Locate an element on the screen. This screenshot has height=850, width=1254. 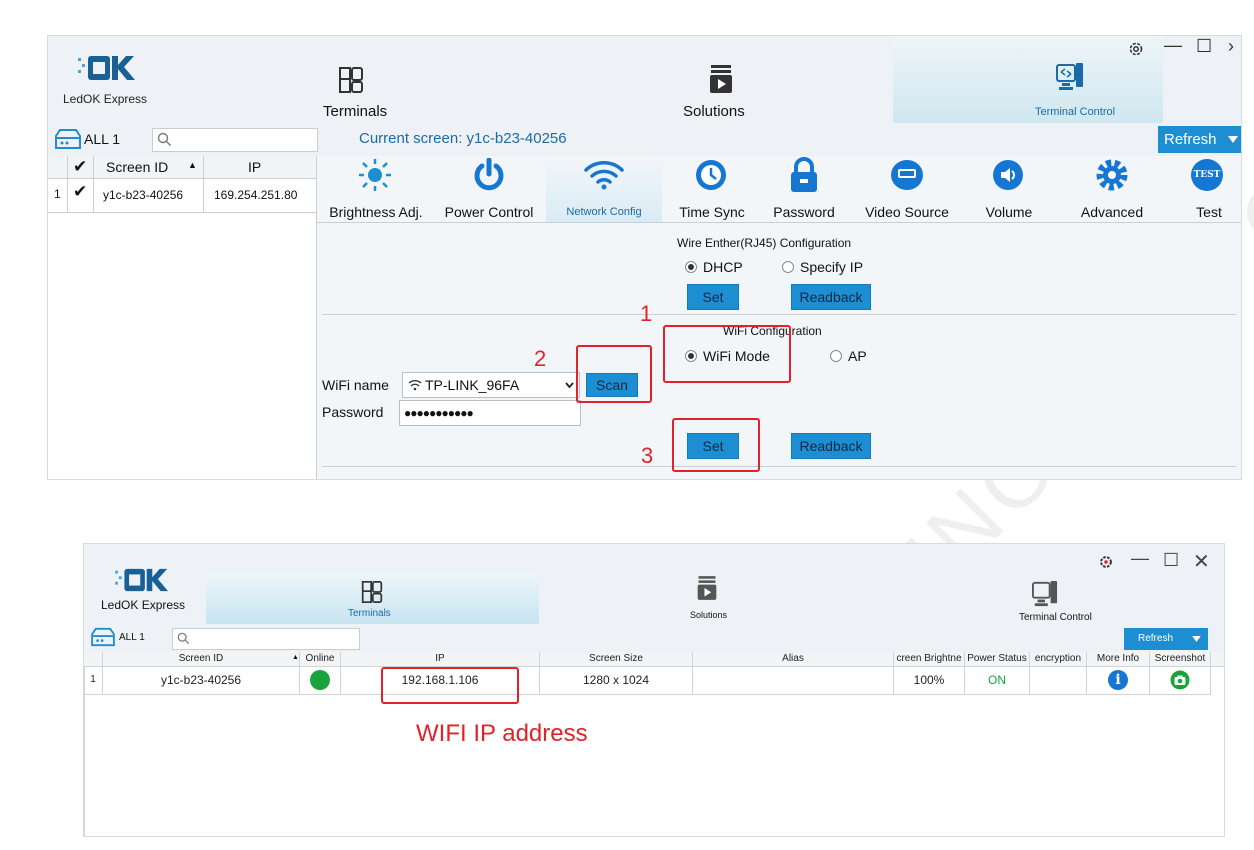
tool-time-sync: Time Sync is located at coordinates (712, 189).